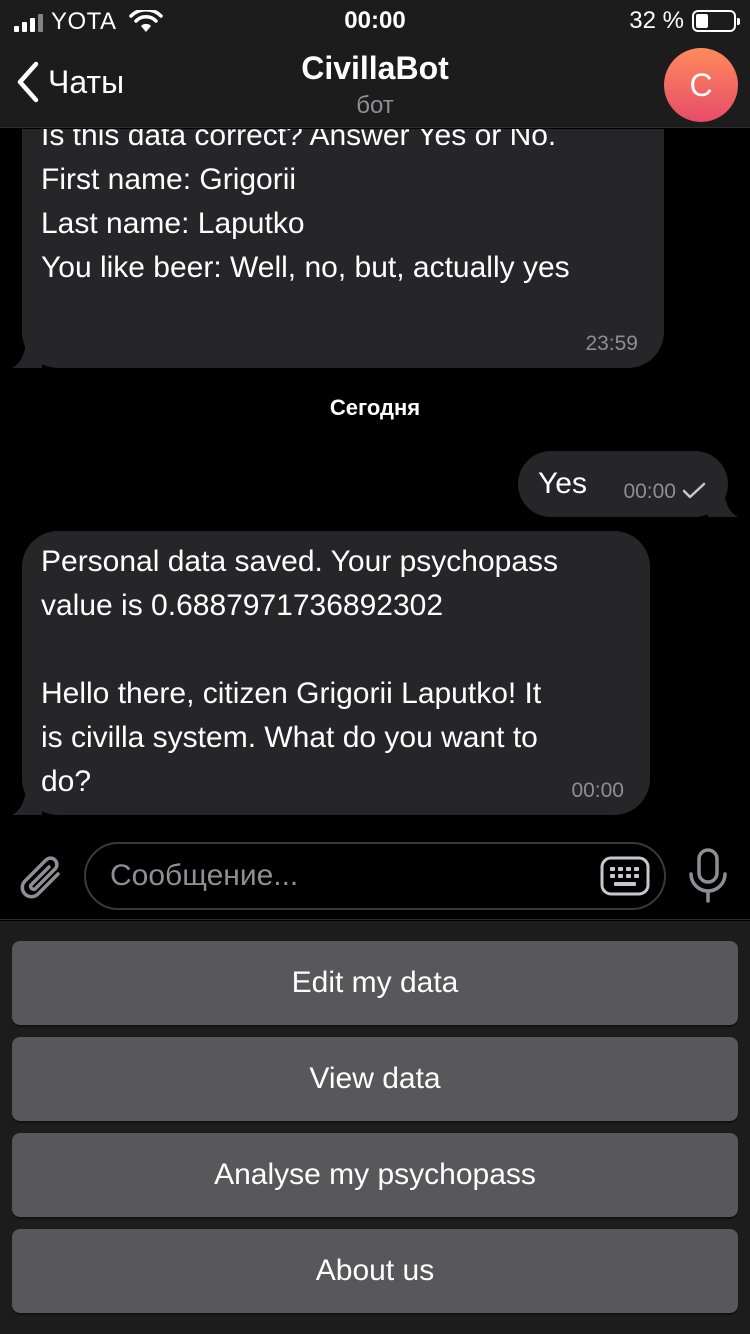 The width and height of the screenshot is (750, 1334). I want to click on chat-title: CivillaBot, so click(375, 68).